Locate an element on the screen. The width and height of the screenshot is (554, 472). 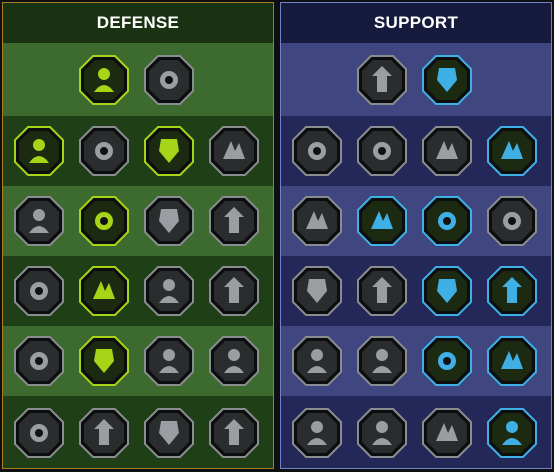
praying-hands-icon is located at coordinates (317, 151).